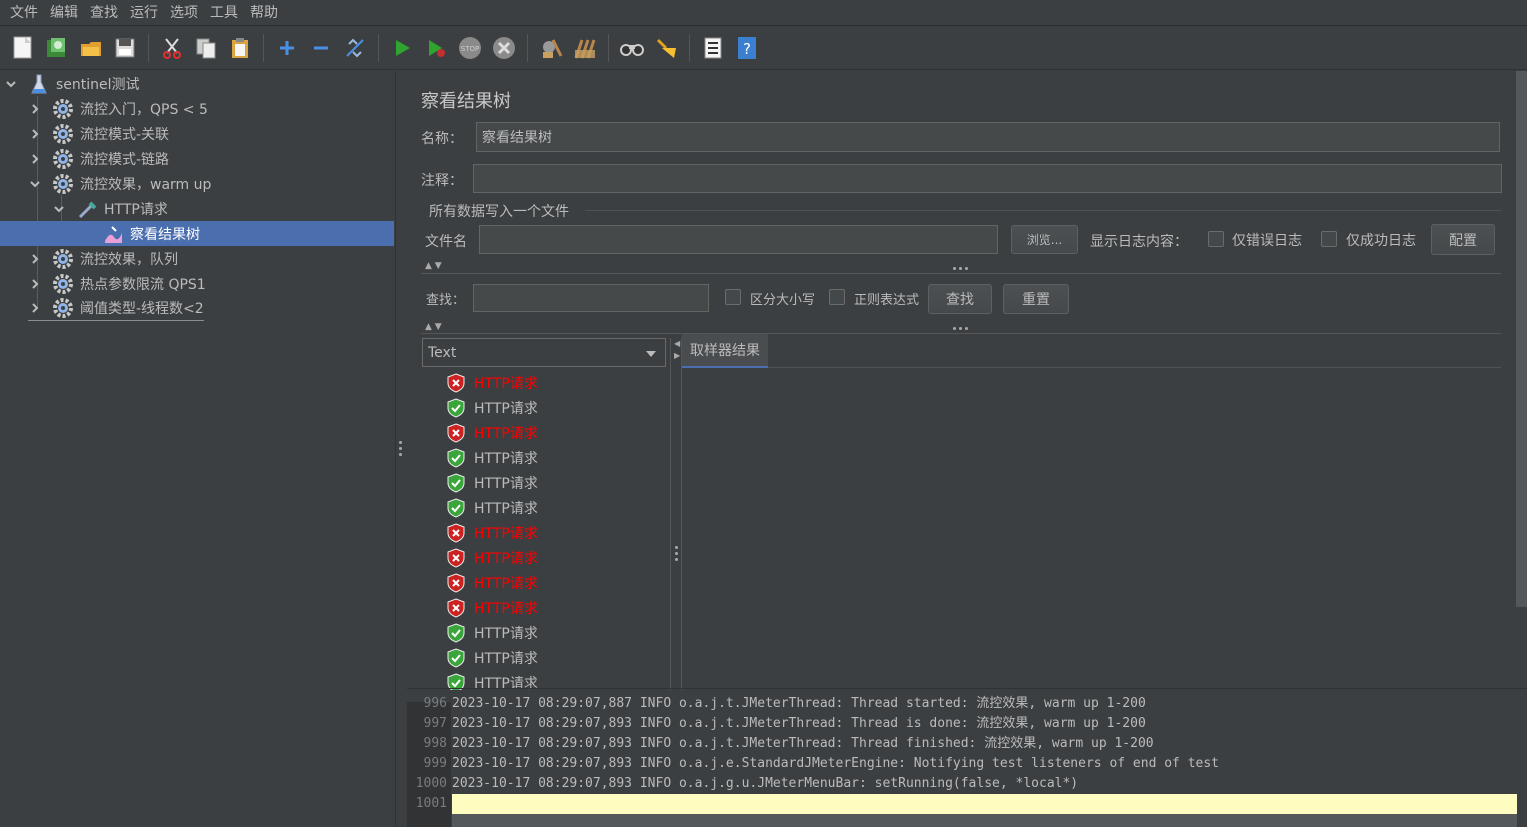 The width and height of the screenshot is (1527, 827). I want to click on toolbar-separator, so click(608, 48).